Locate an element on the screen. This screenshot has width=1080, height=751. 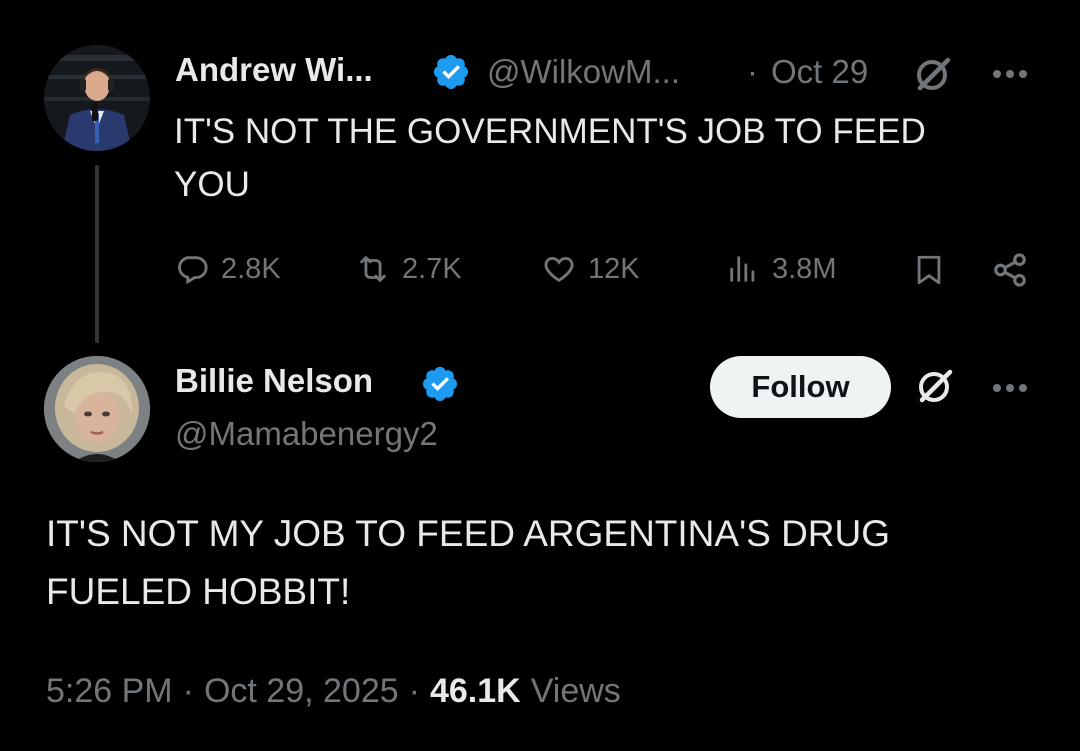
repost-count: 2.7K is located at coordinates (432, 268).